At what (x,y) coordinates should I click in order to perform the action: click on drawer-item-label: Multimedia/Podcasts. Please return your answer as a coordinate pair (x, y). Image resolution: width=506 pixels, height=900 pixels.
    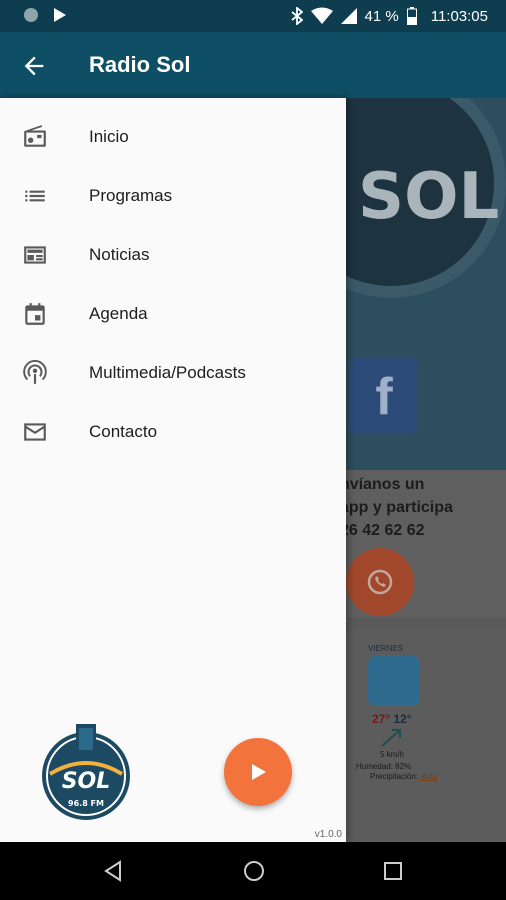
    Looking at the image, I should click on (167, 372).